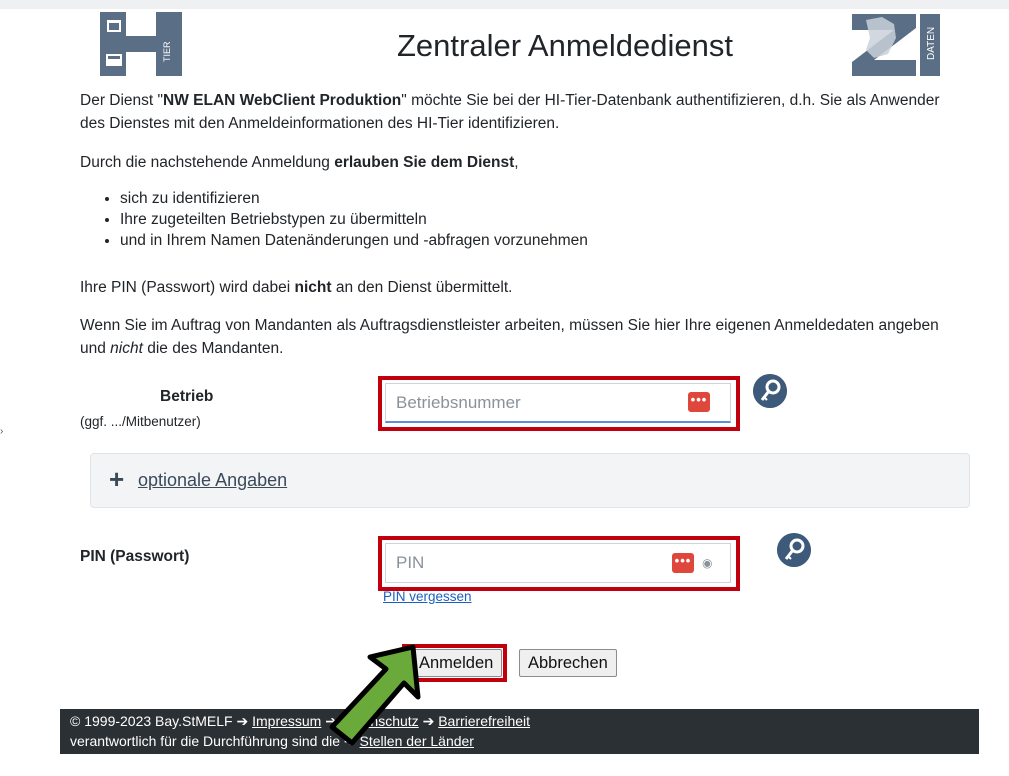 This screenshot has width=1009, height=776. Describe the element at coordinates (140, 421) in the screenshot. I see `betrieb-sublabel: (ggf. .../Mitbenutzer)` at that location.